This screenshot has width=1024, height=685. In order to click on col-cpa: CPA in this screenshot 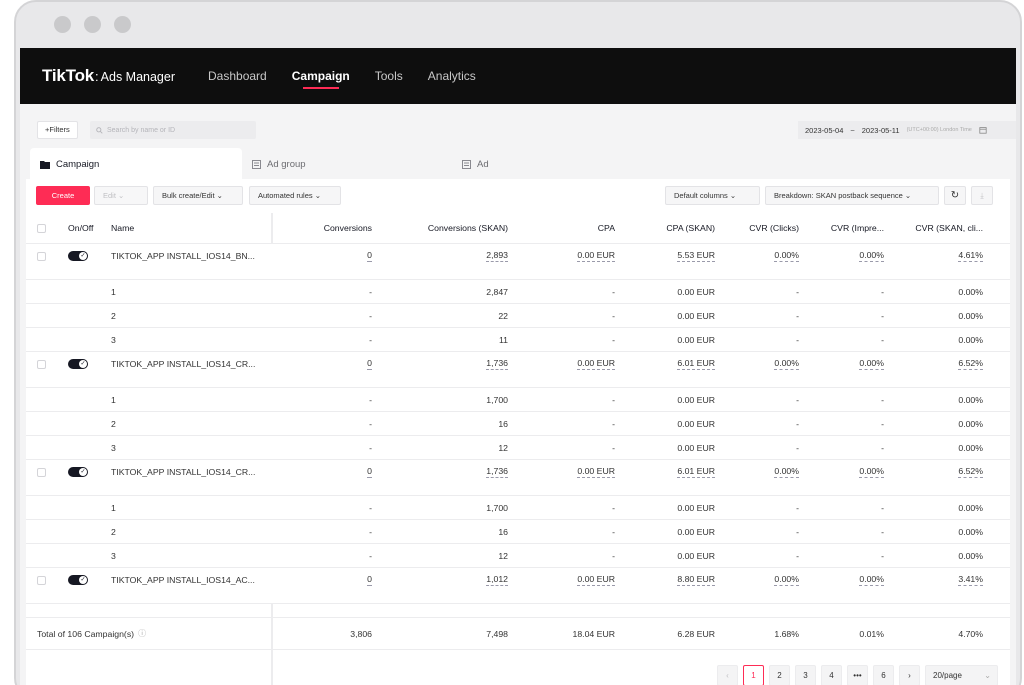, I will do `click(570, 228)`.